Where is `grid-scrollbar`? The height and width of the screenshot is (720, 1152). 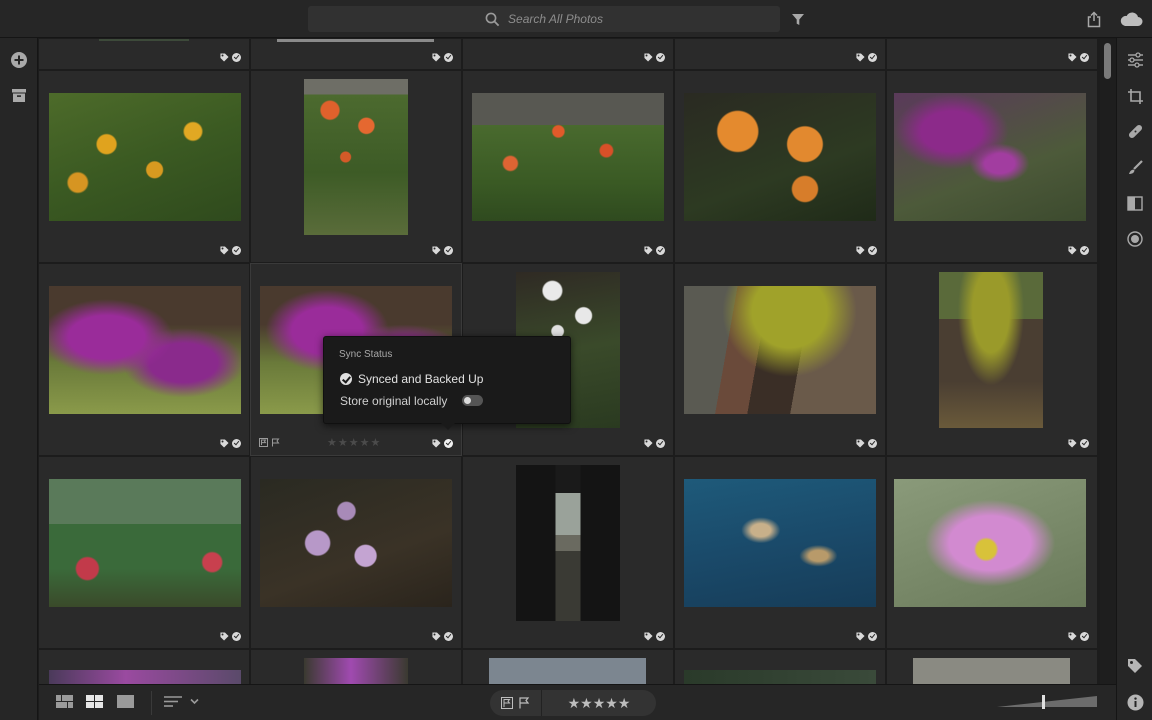
grid-scrollbar is located at coordinates (1108, 361).